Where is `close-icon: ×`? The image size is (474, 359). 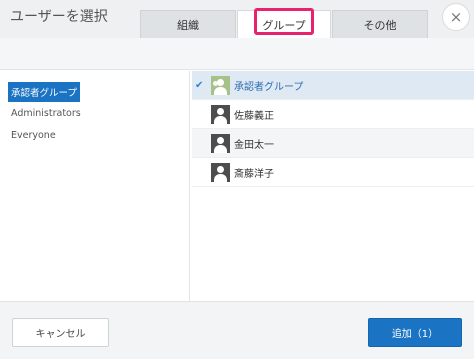 close-icon: × is located at coordinates (456, 17).